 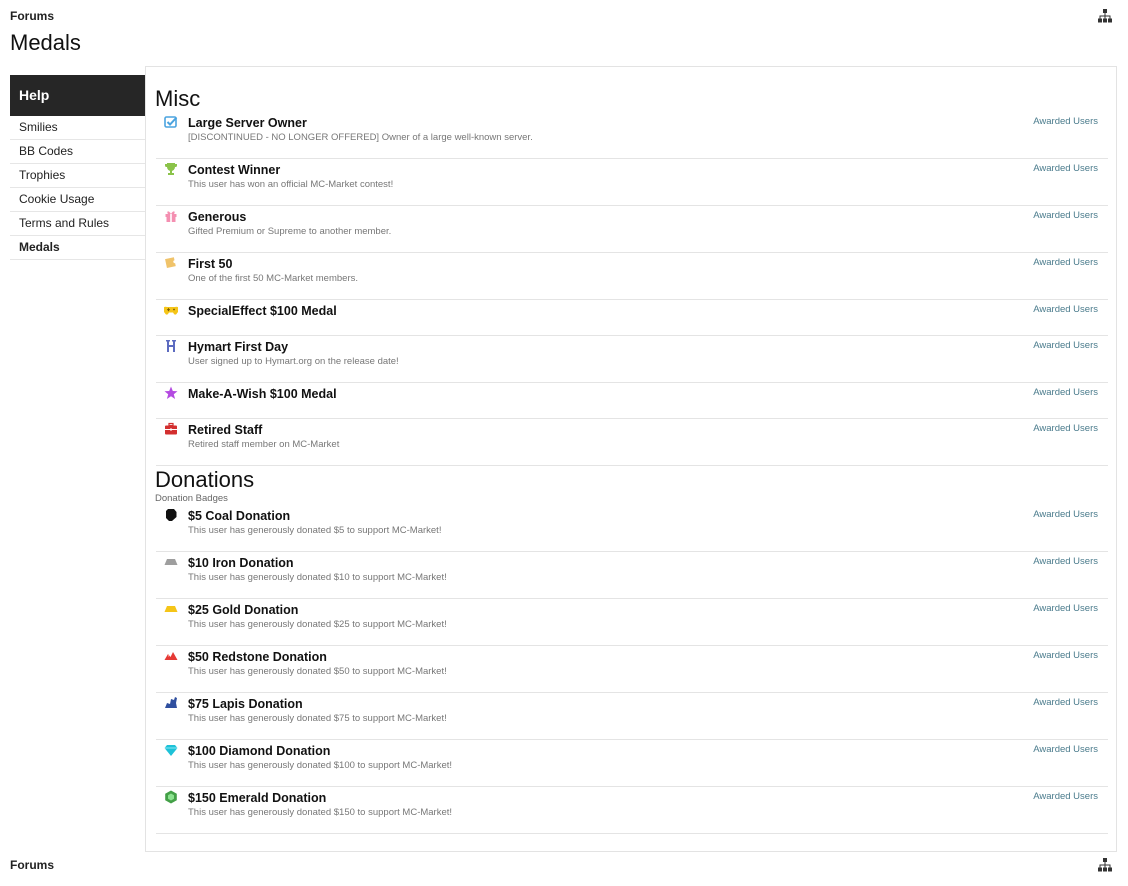 I want to click on sidebar-item-bb-codes: BB Codes, so click(x=77, y=152).